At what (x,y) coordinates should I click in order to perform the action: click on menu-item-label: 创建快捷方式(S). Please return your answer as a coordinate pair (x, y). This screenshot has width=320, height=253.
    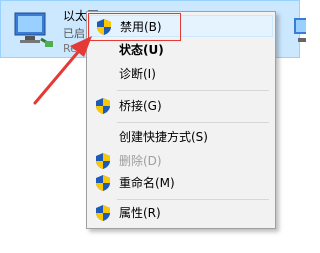
    Looking at the image, I should click on (163, 137).